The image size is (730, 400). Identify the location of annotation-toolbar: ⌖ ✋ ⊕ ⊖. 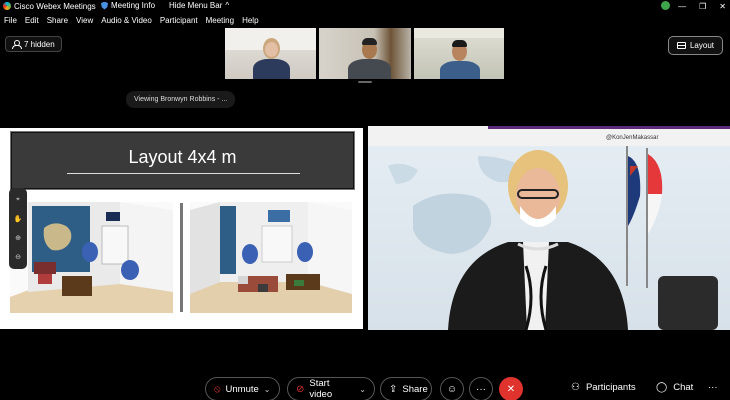
(18, 228).